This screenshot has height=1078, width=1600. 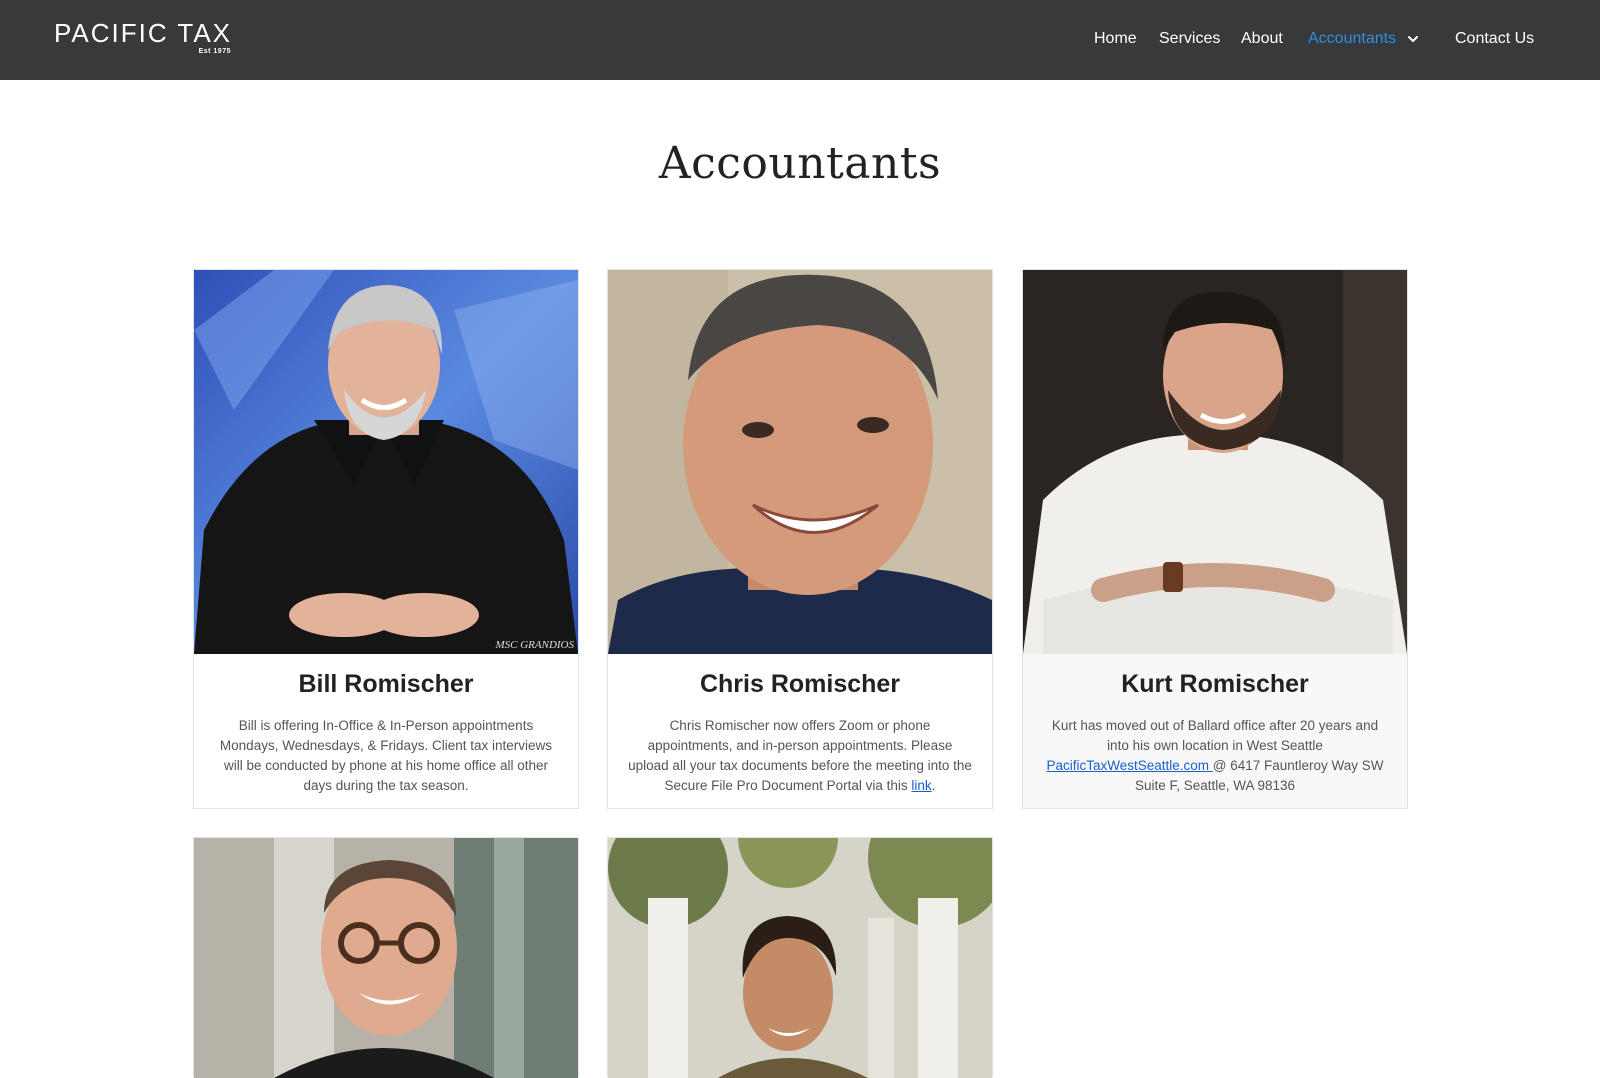 I want to click on kurt-portrait-image, so click(x=1215, y=462).